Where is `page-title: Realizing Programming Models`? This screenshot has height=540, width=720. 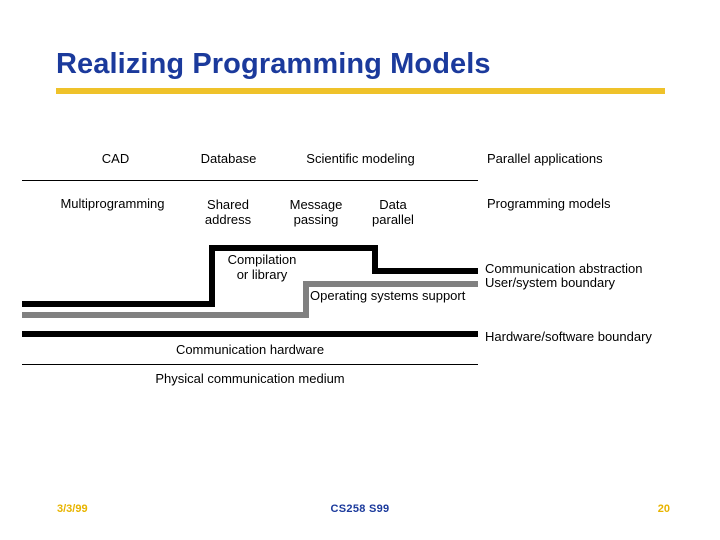
page-title: Realizing Programming Models is located at coordinates (273, 64).